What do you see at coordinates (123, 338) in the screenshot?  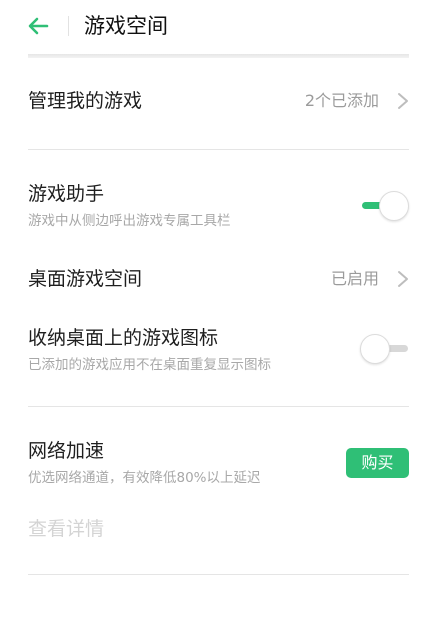 I see `store-game-icons-title: 收纳桌面上的游戏图标` at bounding box center [123, 338].